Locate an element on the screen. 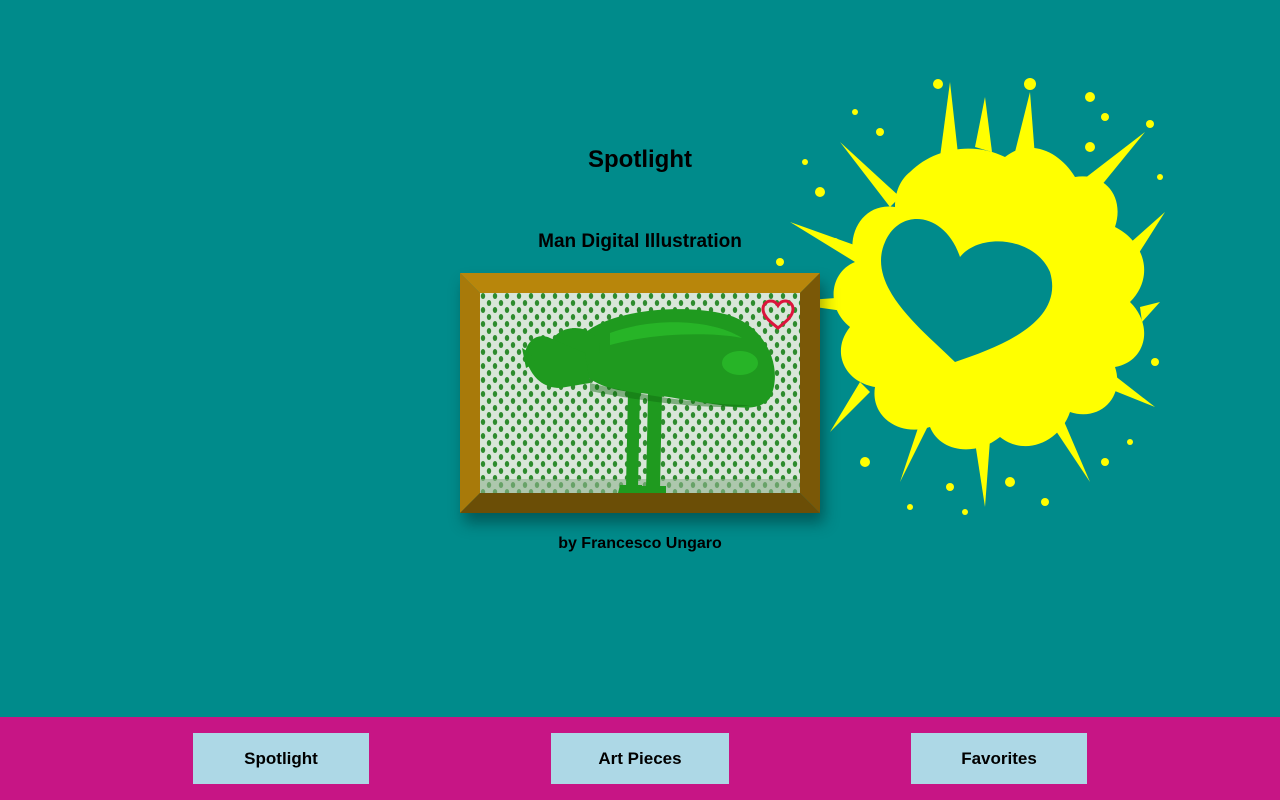  nav-spotlight-button: Spotlight is located at coordinates (281, 758).